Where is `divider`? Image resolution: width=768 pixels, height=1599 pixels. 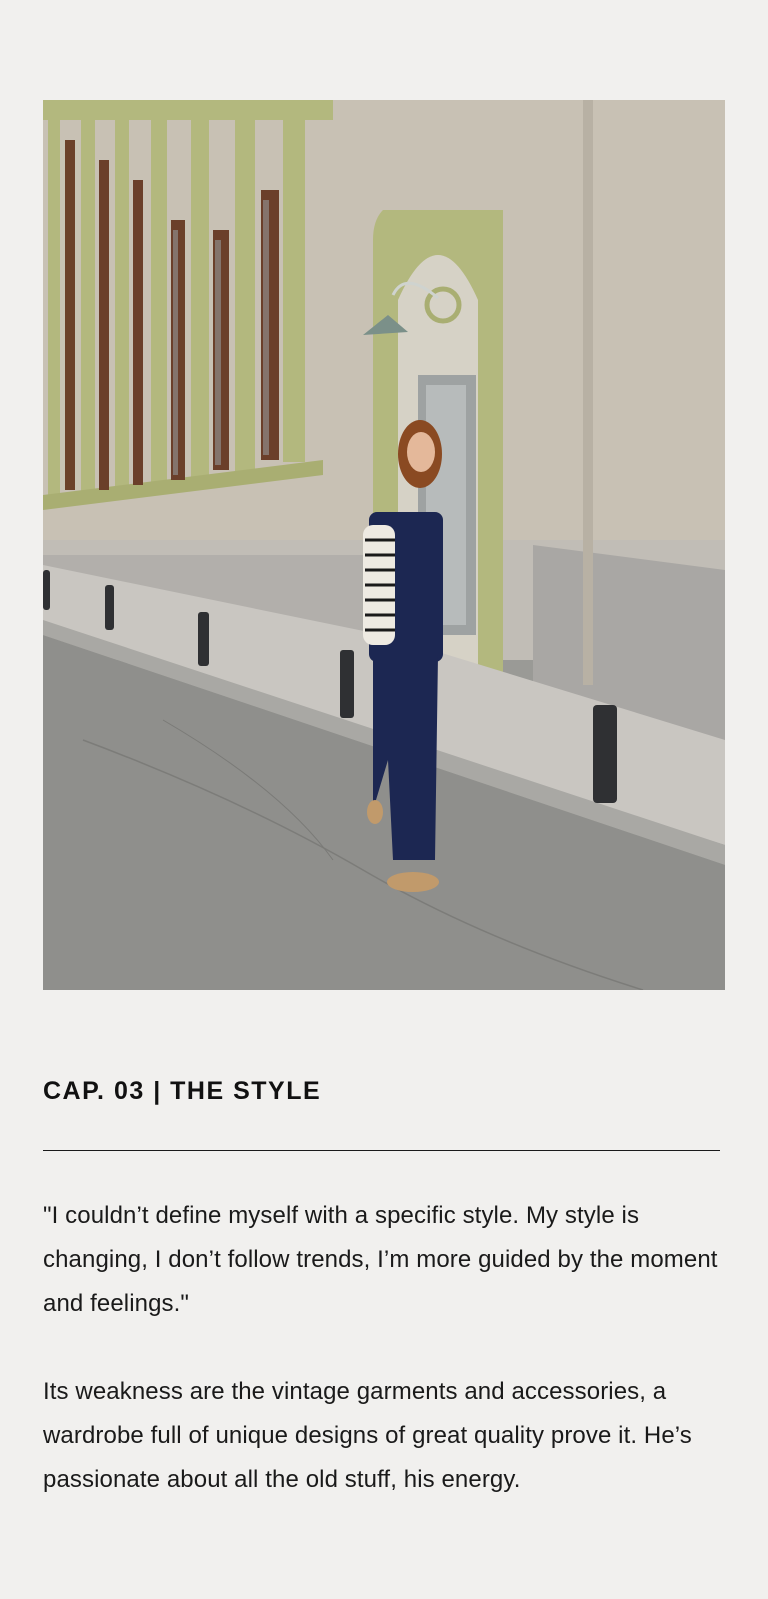 divider is located at coordinates (381, 1150).